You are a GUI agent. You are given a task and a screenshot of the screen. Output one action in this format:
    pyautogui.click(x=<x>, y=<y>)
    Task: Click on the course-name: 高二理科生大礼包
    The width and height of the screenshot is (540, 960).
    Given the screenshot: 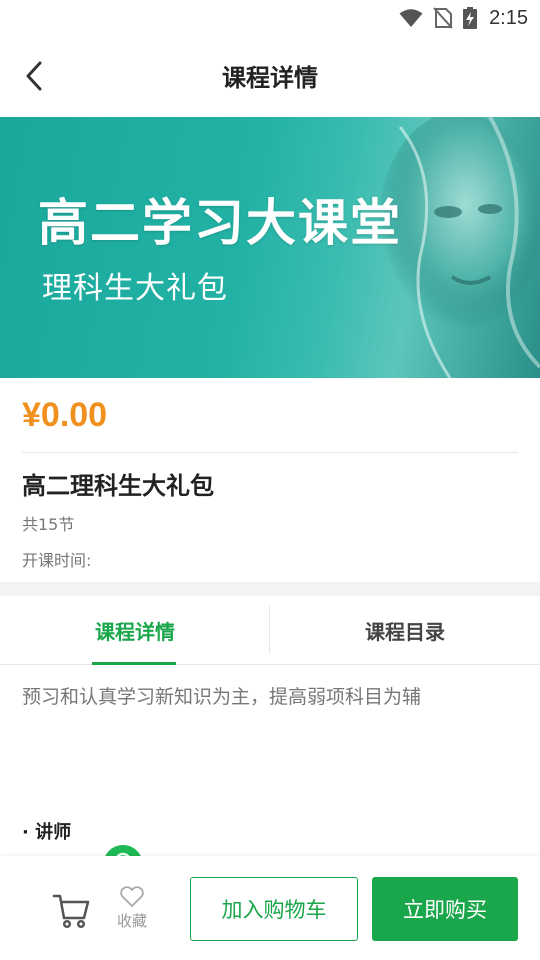 What is the action you would take?
    pyautogui.click(x=118, y=486)
    